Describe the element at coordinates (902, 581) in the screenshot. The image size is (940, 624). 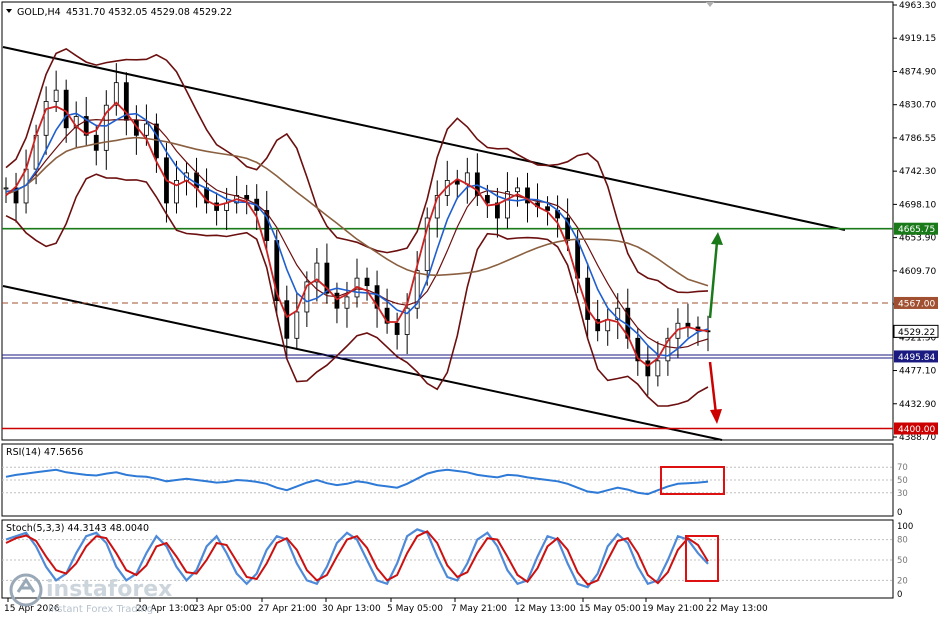
I see `stoch-tick-label: 20` at that location.